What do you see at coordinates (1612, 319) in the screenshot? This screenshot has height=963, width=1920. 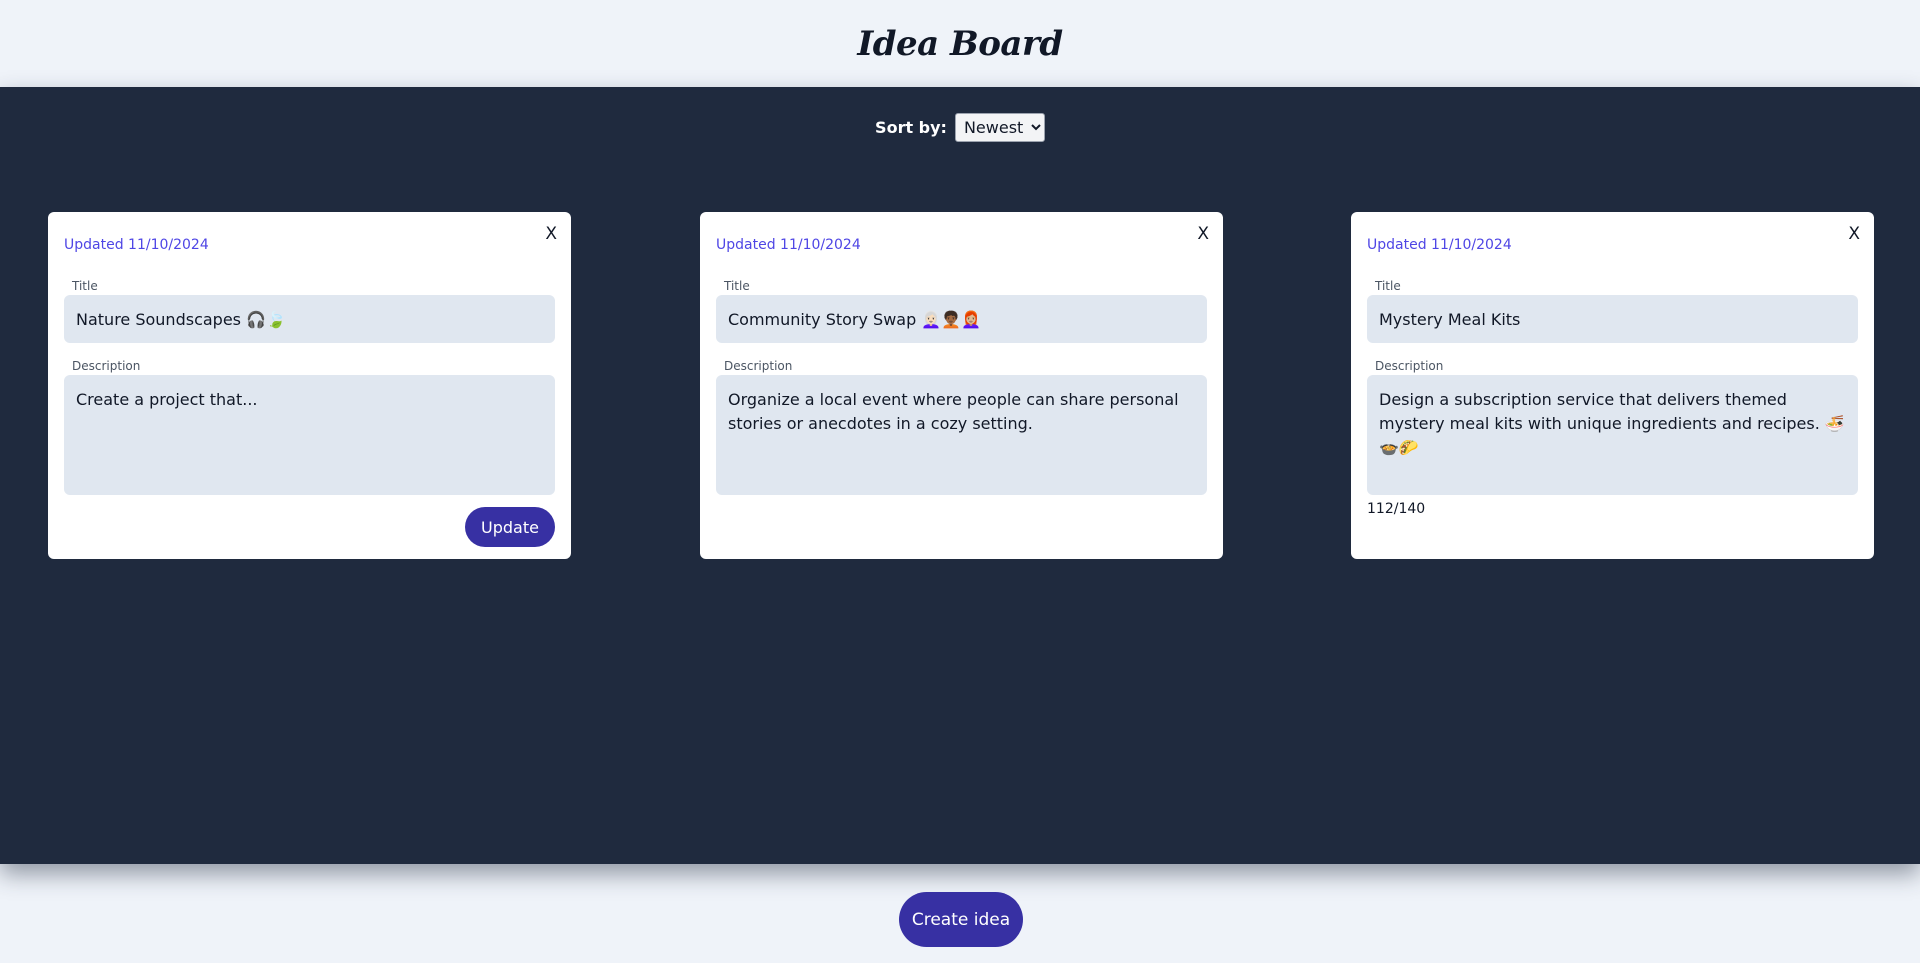 I see `title-input: Mystery Meal Kits` at bounding box center [1612, 319].